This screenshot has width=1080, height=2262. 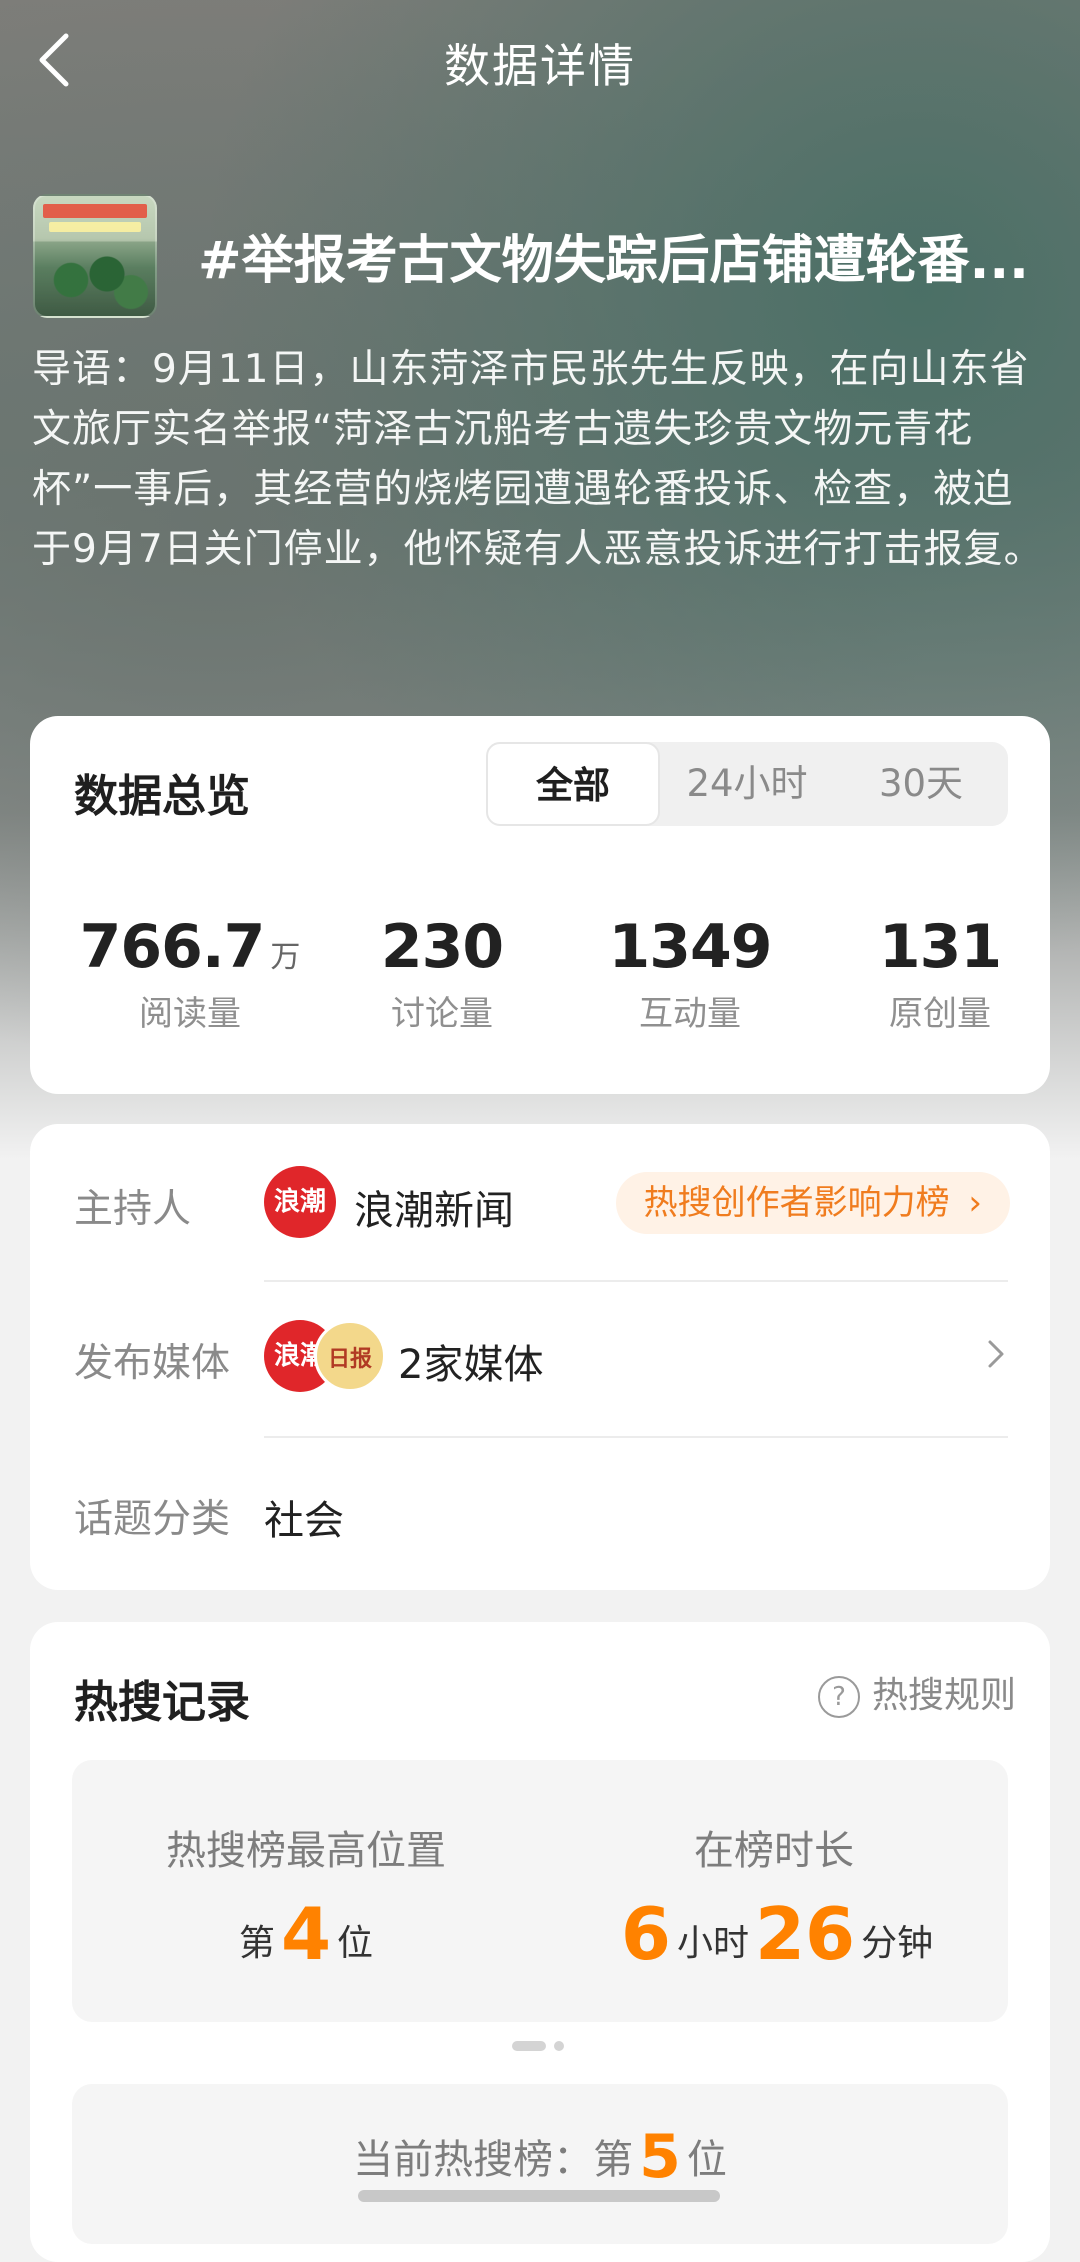 What do you see at coordinates (706, 2160) in the screenshot?
I see `current-rank-suffix: 位` at bounding box center [706, 2160].